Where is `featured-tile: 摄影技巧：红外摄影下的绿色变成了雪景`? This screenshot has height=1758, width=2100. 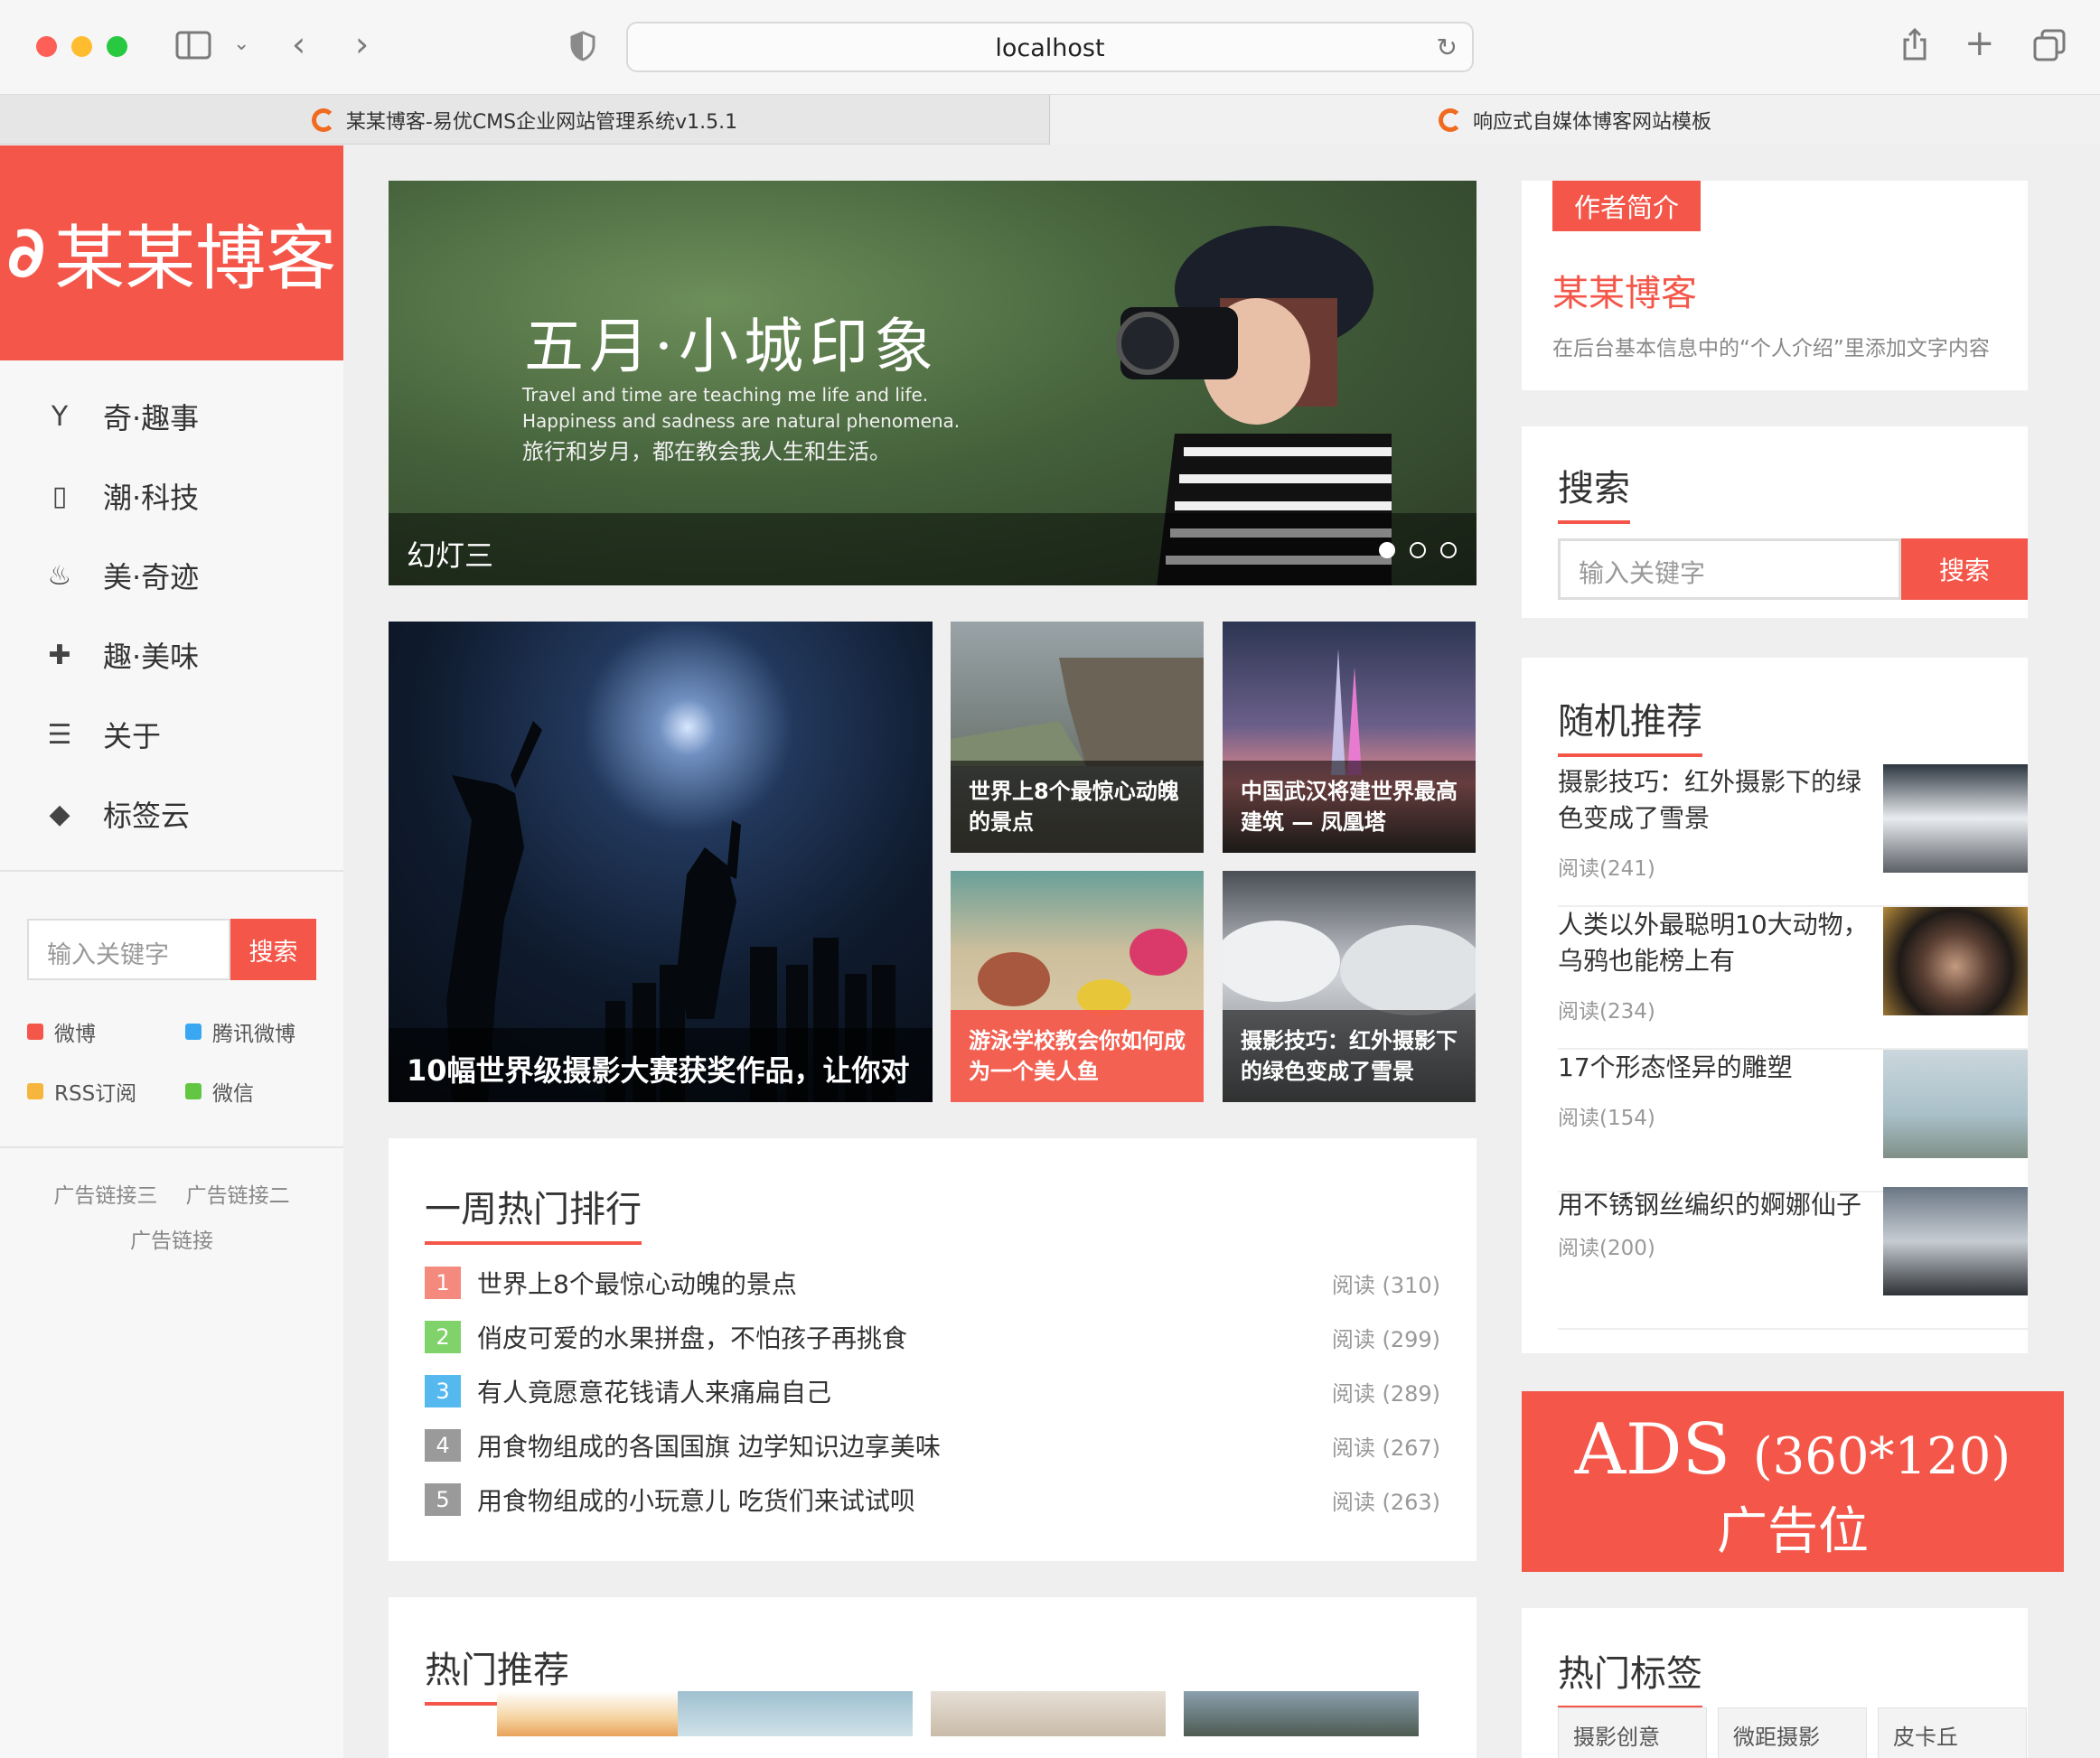 featured-tile: 摄影技巧：红外摄影下的绿色变成了雪景 is located at coordinates (1349, 986).